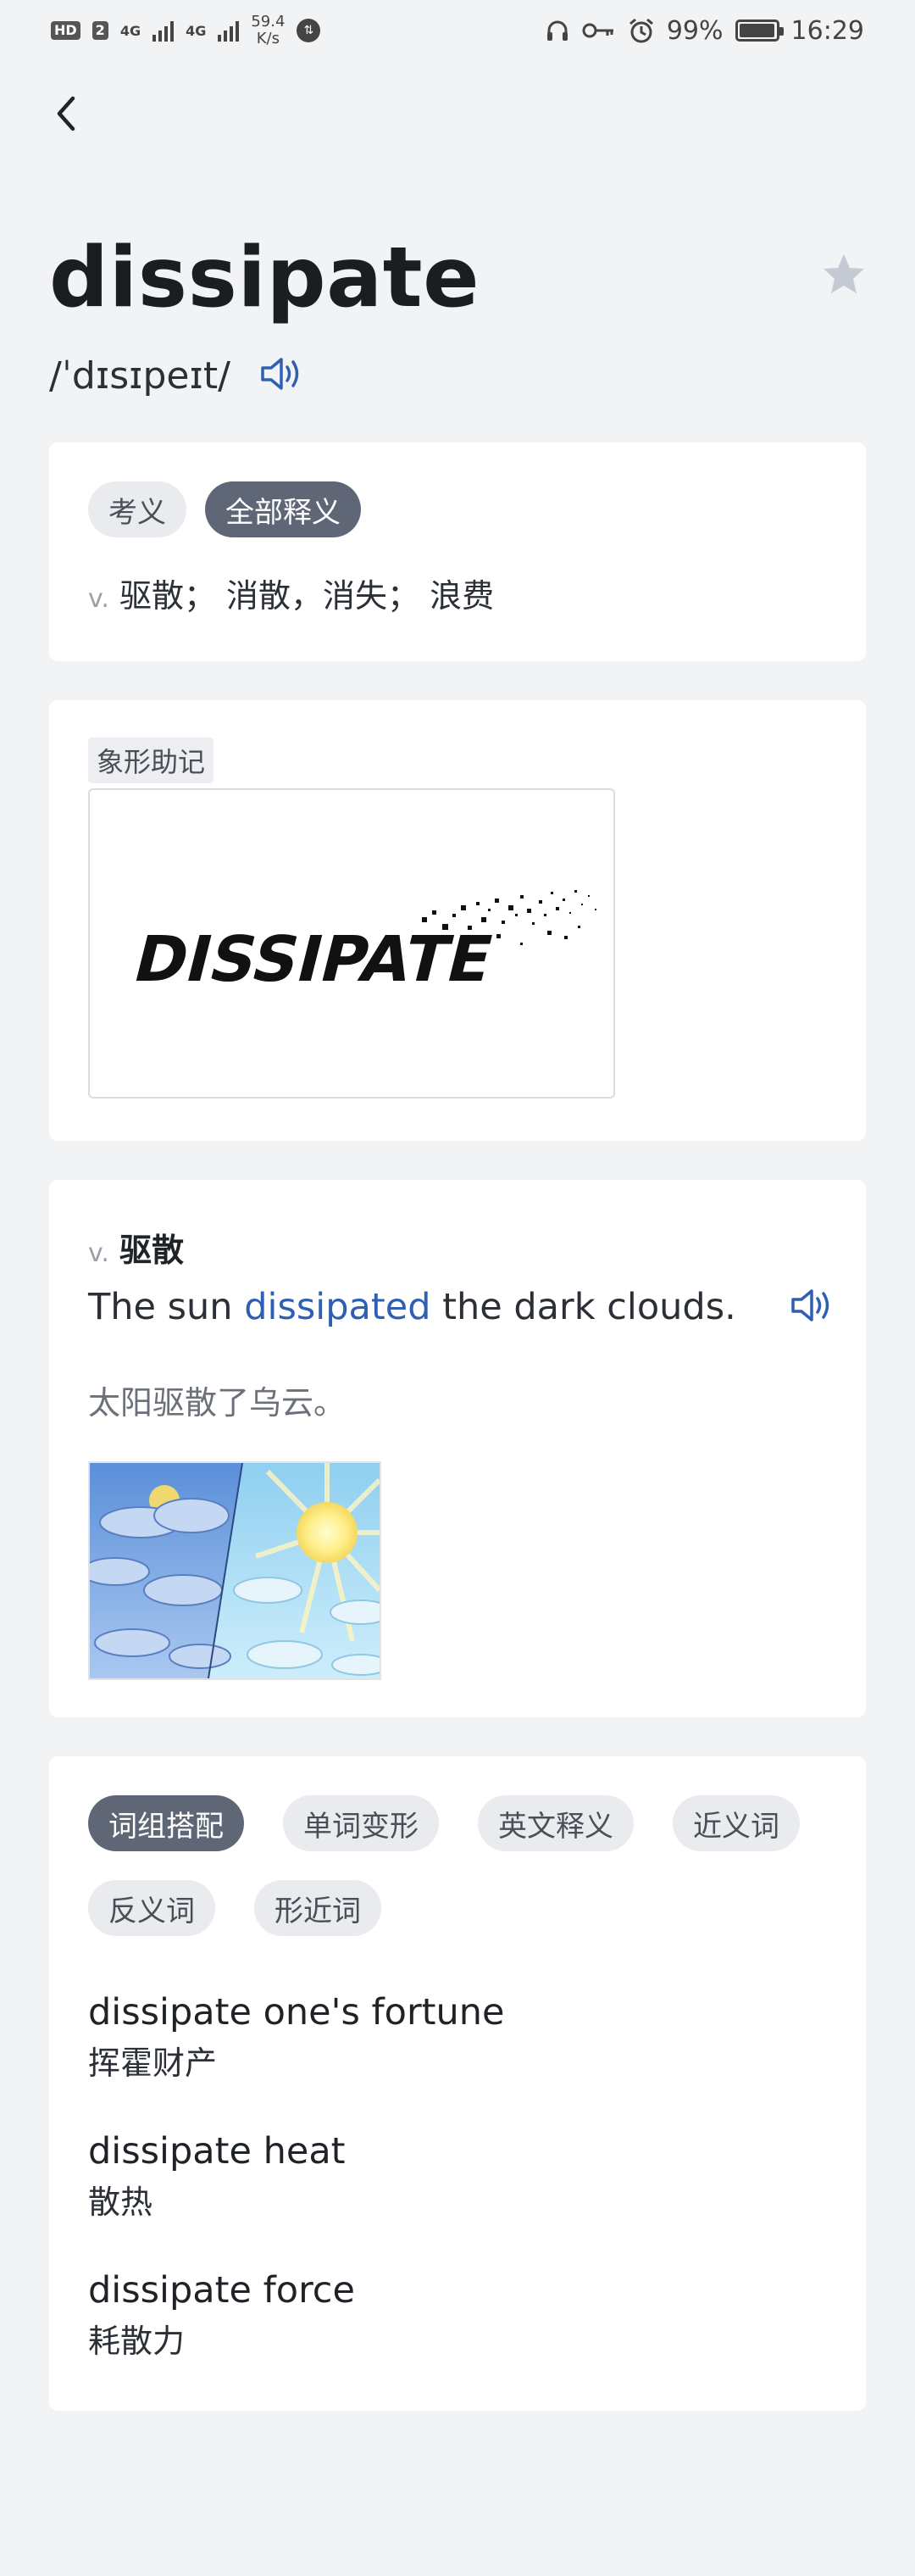  What do you see at coordinates (65, 30) in the screenshot?
I see `hd-badge: HD` at bounding box center [65, 30].